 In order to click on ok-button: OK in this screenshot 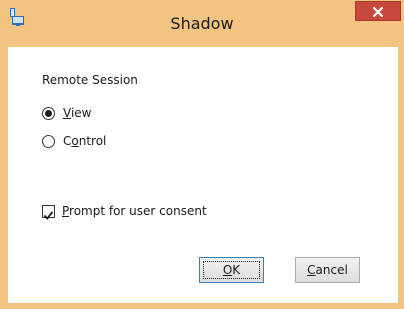, I will do `click(231, 270)`.